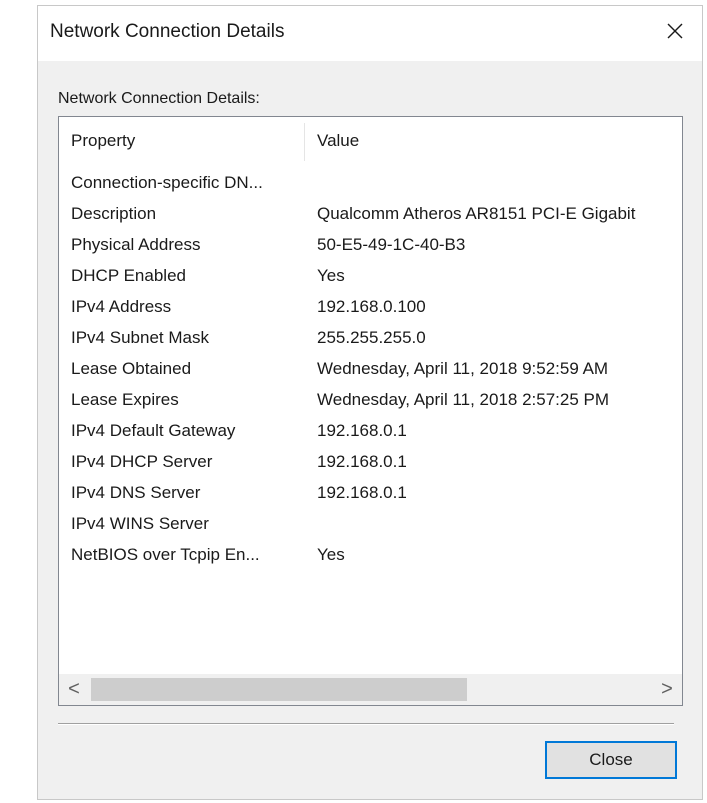 This screenshot has width=707, height=803. I want to click on horizontal-scrollbar: < >, so click(370, 689).